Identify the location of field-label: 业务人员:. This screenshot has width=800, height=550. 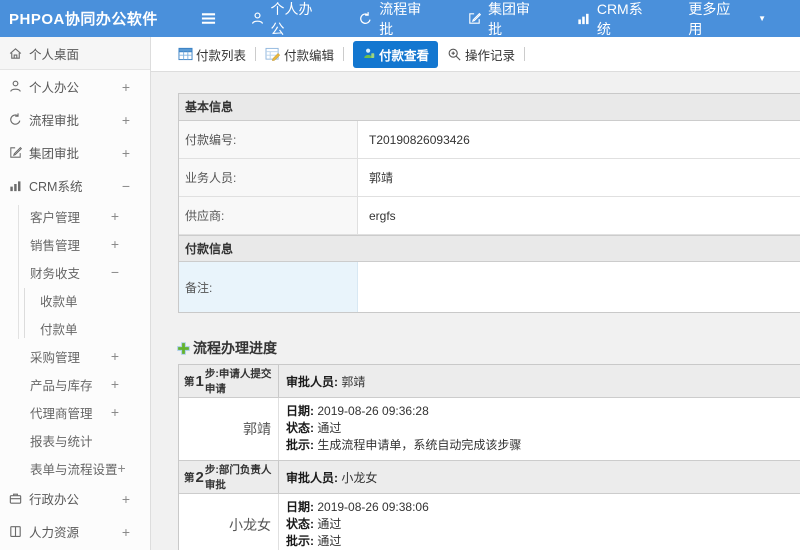
(268, 177).